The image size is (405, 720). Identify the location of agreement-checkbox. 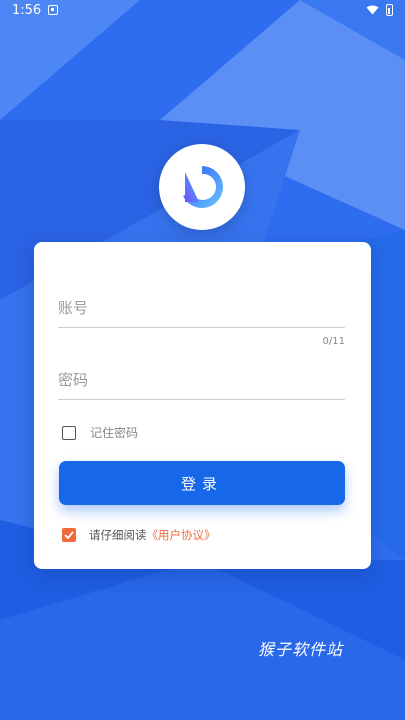
(69, 535).